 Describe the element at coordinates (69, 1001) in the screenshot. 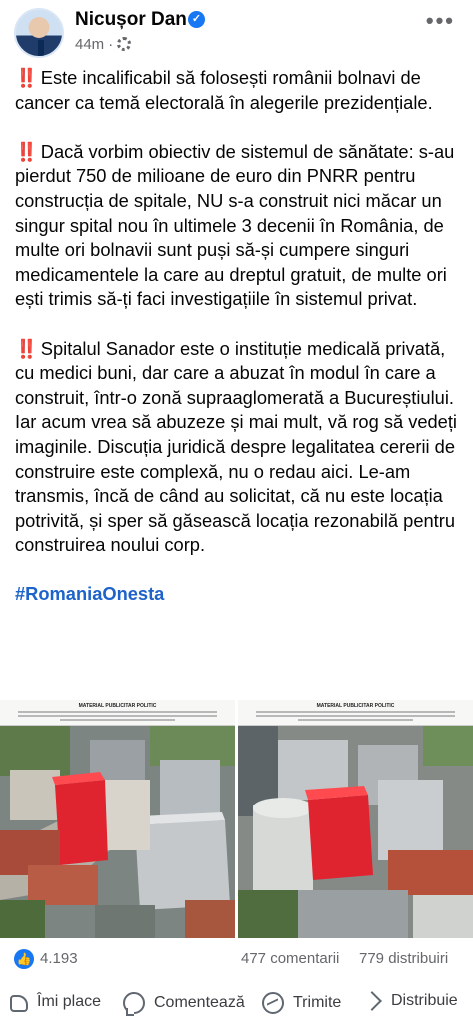

I see `like-label: Îmi place` at that location.